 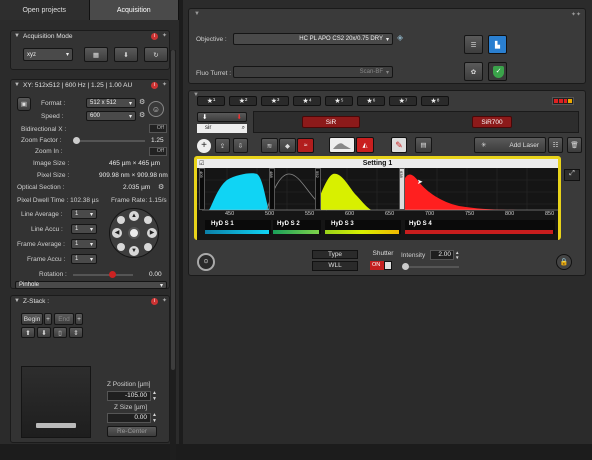 I want to click on move-button: ⬇, so click(x=126, y=54).